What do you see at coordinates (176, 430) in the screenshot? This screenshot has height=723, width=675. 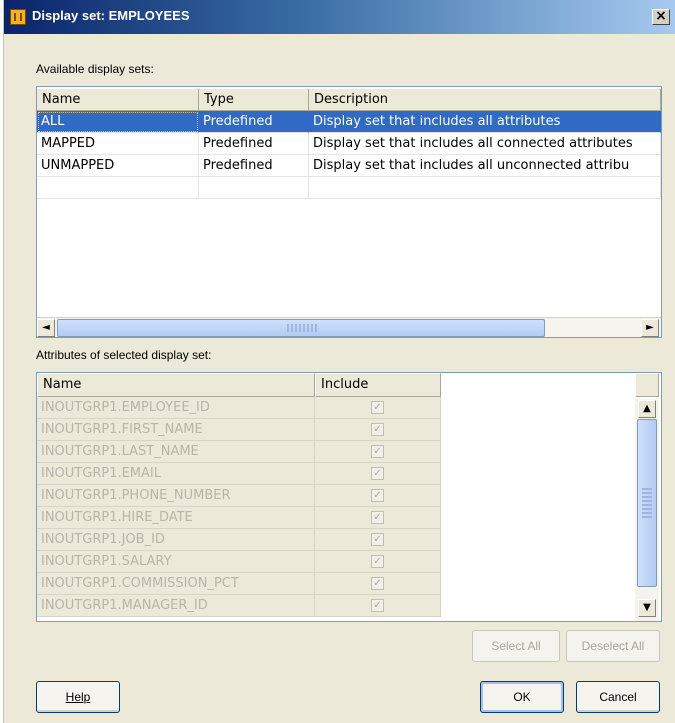 I see `attribute-name-cell: INOUTGRP1.FIRST_NAME` at bounding box center [176, 430].